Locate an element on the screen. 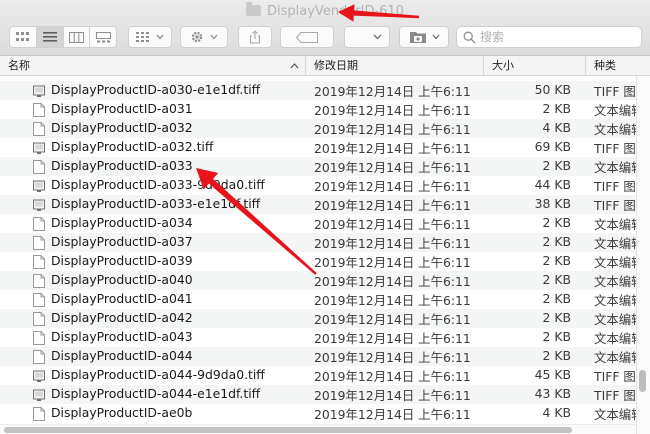 The image size is (650, 434). column-date-header: 修改日期 is located at coordinates (395, 66).